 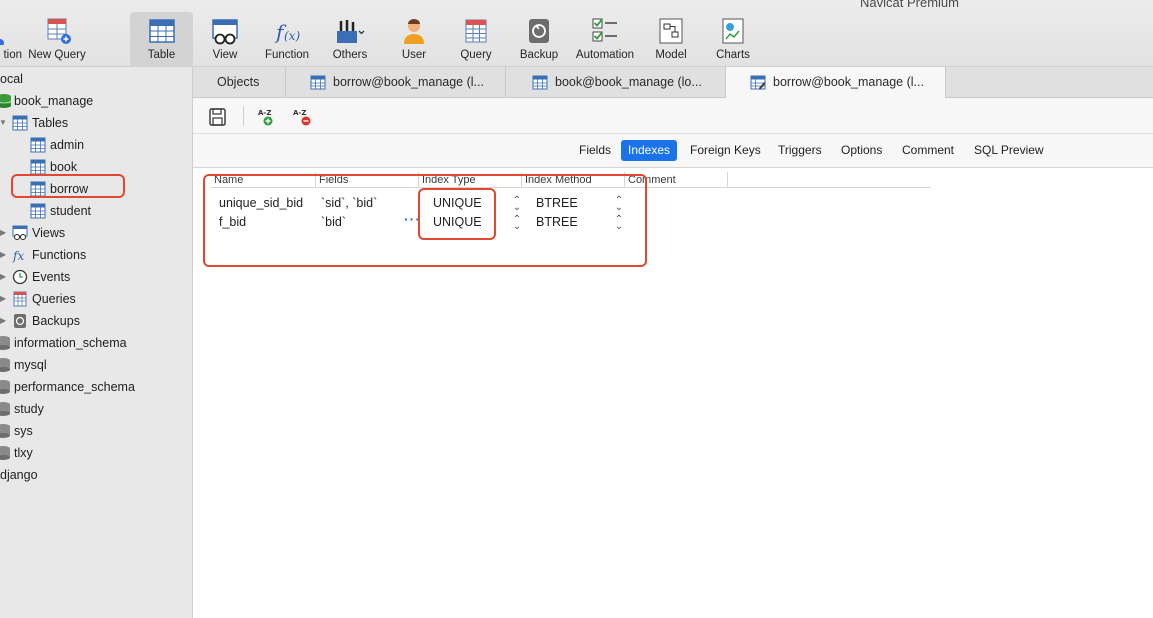 I want to click on others-icon, so click(x=351, y=31).